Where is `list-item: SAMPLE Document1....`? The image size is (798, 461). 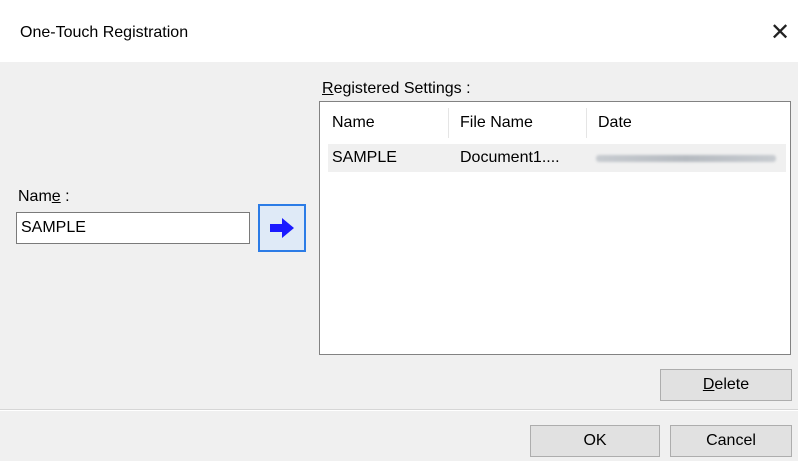
list-item: SAMPLE Document1.... is located at coordinates (557, 158).